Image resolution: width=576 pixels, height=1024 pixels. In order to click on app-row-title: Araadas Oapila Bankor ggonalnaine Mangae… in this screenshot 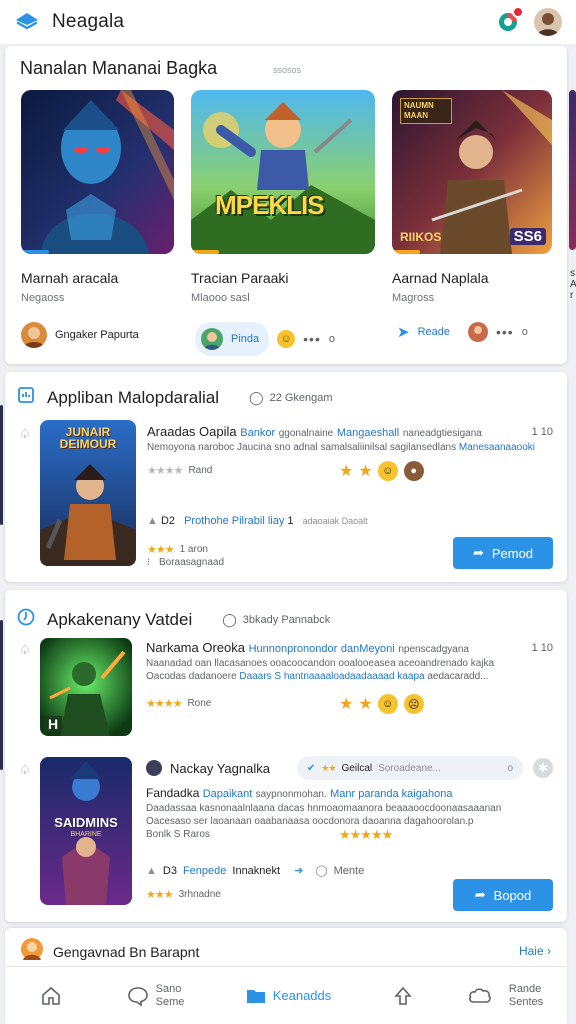, I will do `click(314, 431)`.